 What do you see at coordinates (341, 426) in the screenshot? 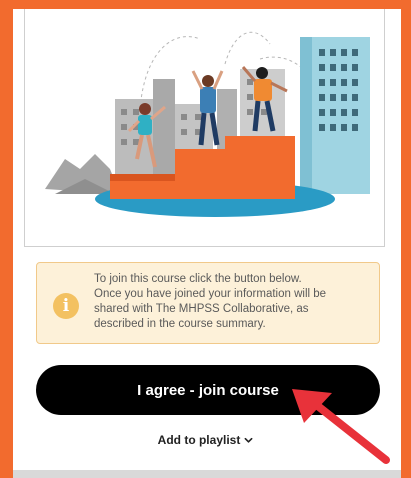
I see `red-arrow-icon` at bounding box center [341, 426].